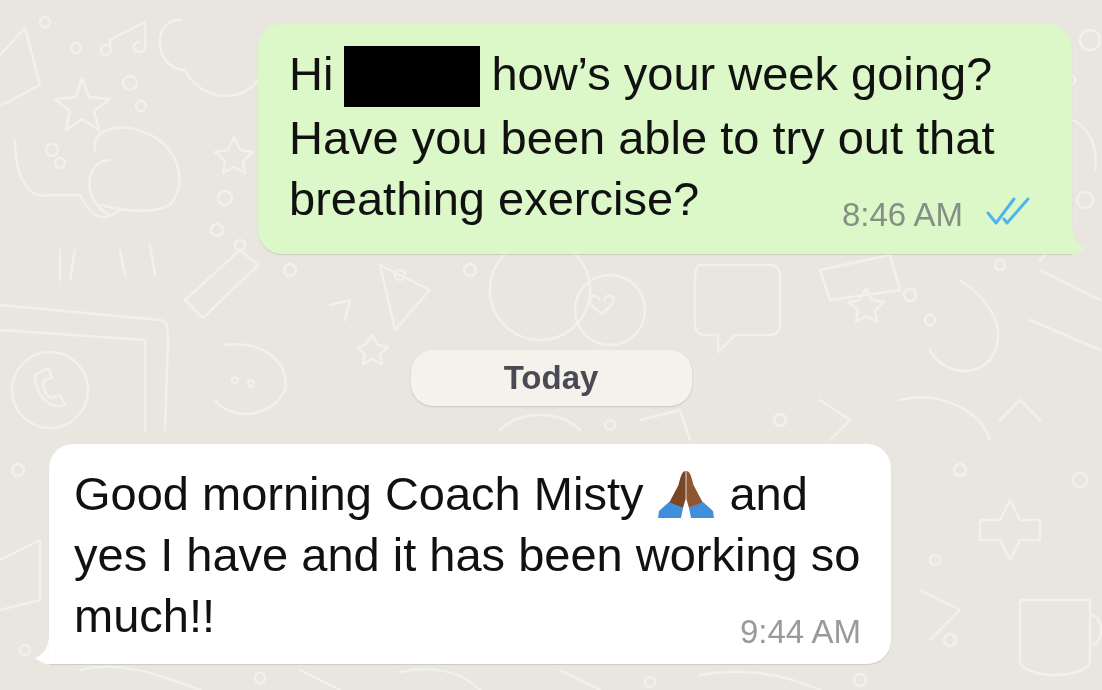 The height and width of the screenshot is (690, 1102). What do you see at coordinates (551, 378) in the screenshot?
I see `date-label: Today` at bounding box center [551, 378].